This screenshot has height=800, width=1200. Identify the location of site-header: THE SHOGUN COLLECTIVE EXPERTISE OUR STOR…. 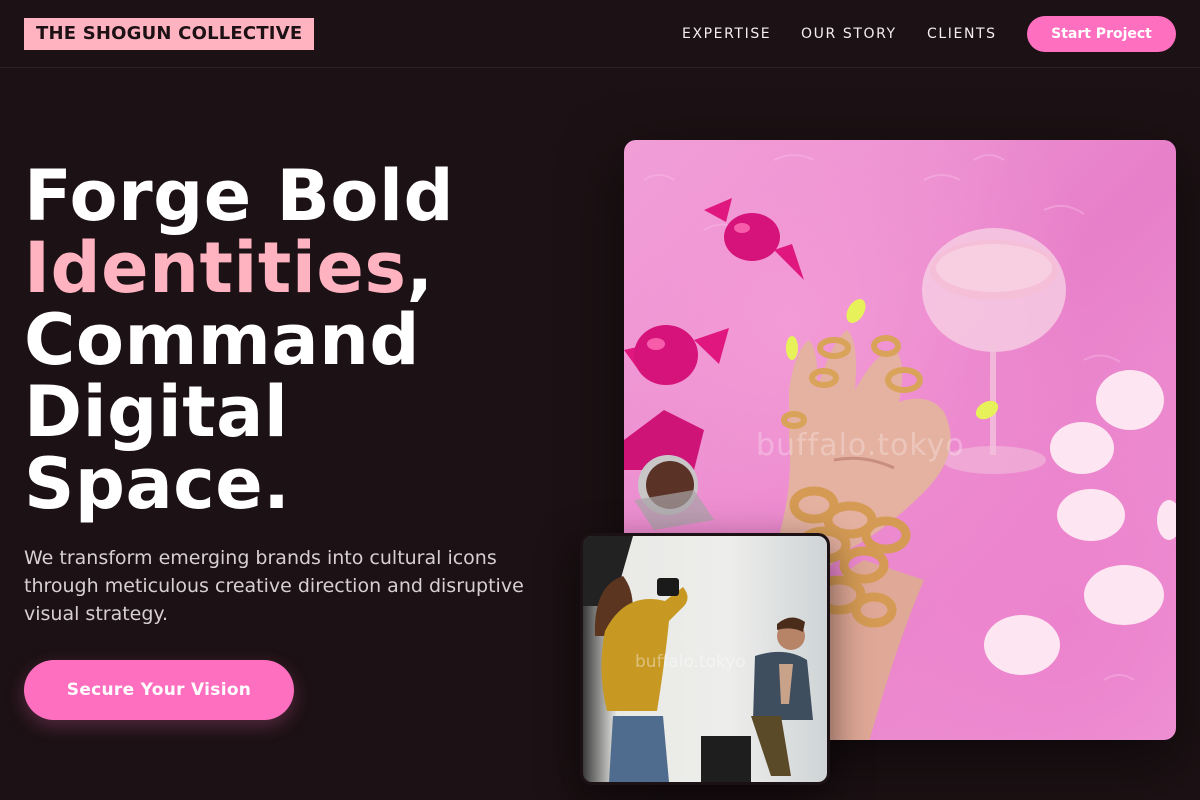
(600, 34).